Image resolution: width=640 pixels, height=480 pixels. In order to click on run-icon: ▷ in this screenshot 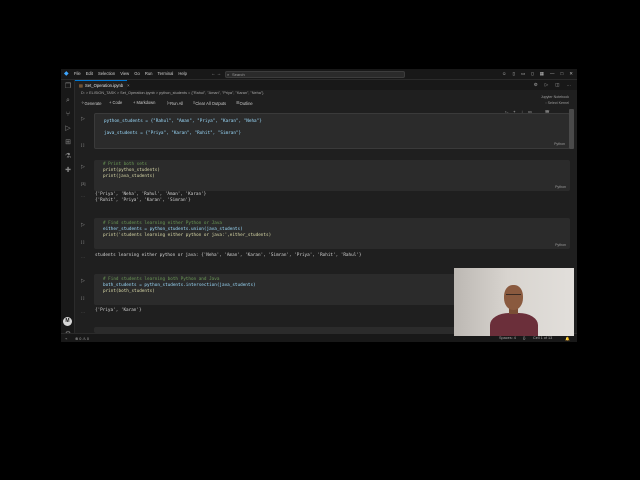, I will do `click(546, 85)`.